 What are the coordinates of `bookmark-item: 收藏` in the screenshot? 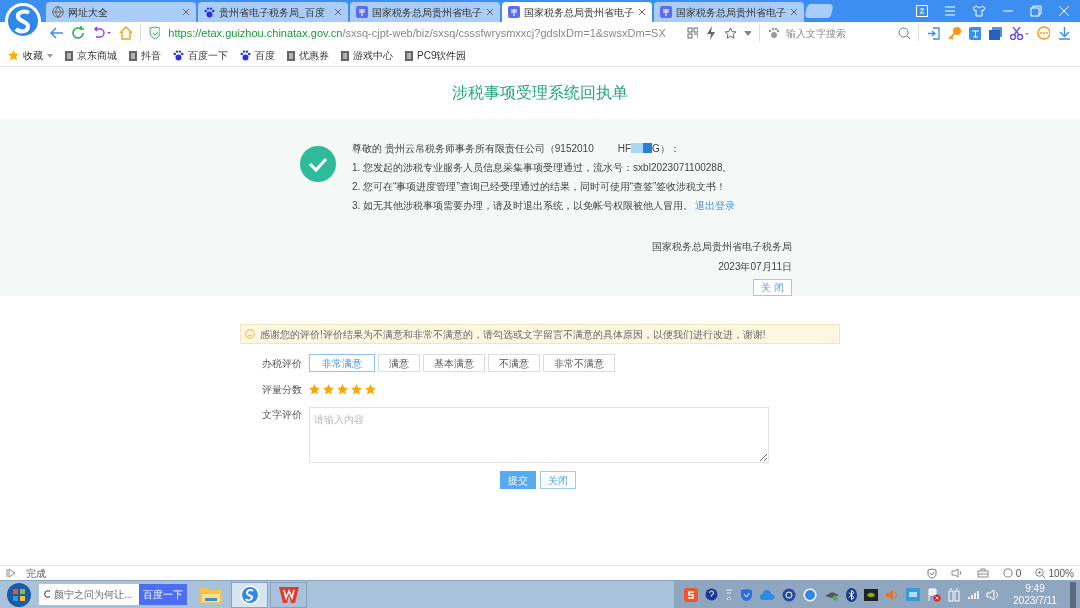 It's located at (30, 55).